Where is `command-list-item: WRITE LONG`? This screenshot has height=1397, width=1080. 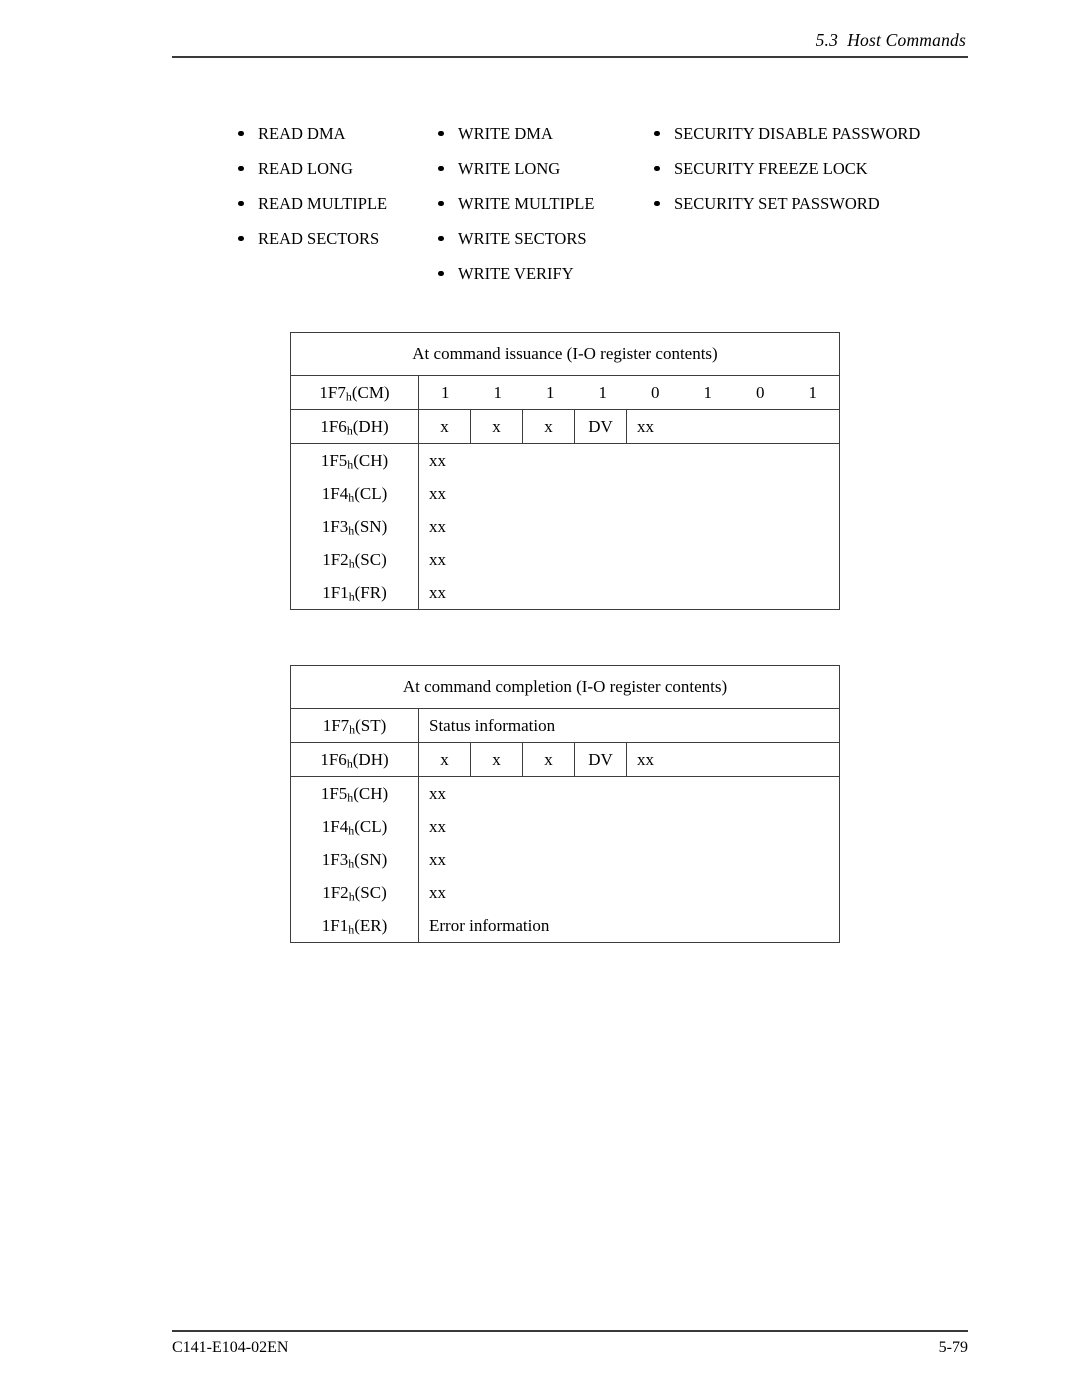
command-list-item: WRITE LONG is located at coordinates (539, 168).